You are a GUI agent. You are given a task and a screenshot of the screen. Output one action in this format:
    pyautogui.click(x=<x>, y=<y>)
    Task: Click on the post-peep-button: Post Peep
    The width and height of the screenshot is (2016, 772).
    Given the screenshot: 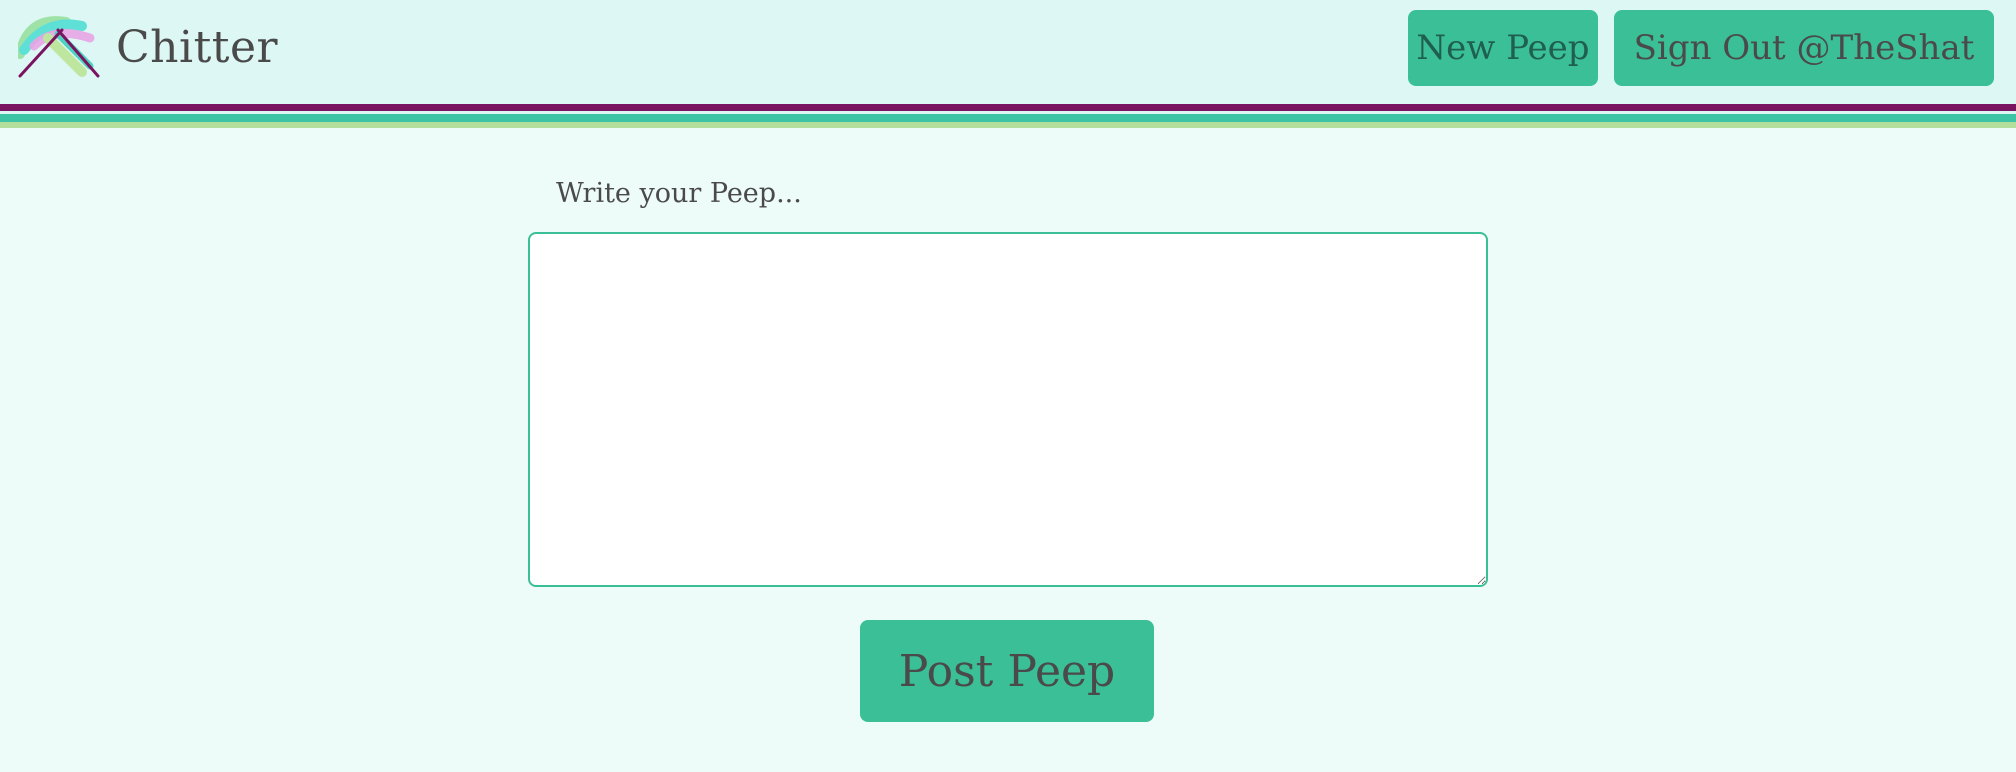 What is the action you would take?
    pyautogui.click(x=1007, y=671)
    